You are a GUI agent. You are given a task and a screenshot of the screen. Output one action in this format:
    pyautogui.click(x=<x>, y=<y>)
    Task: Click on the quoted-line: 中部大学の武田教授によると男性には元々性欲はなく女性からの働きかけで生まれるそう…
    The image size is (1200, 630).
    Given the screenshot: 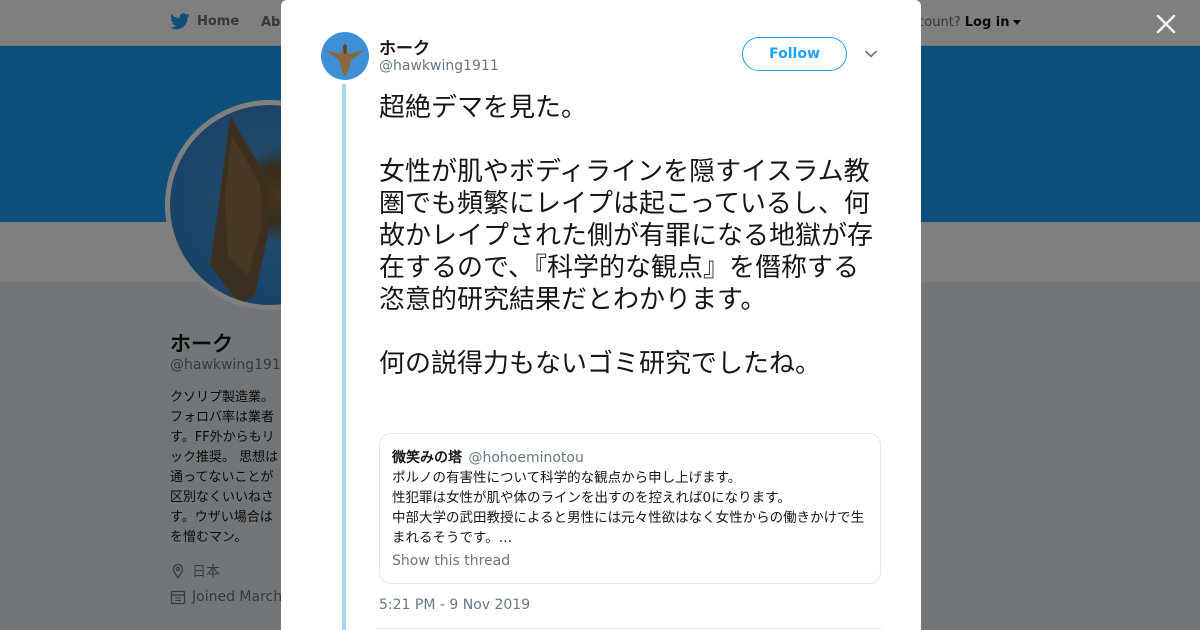 What is the action you would take?
    pyautogui.click(x=628, y=528)
    